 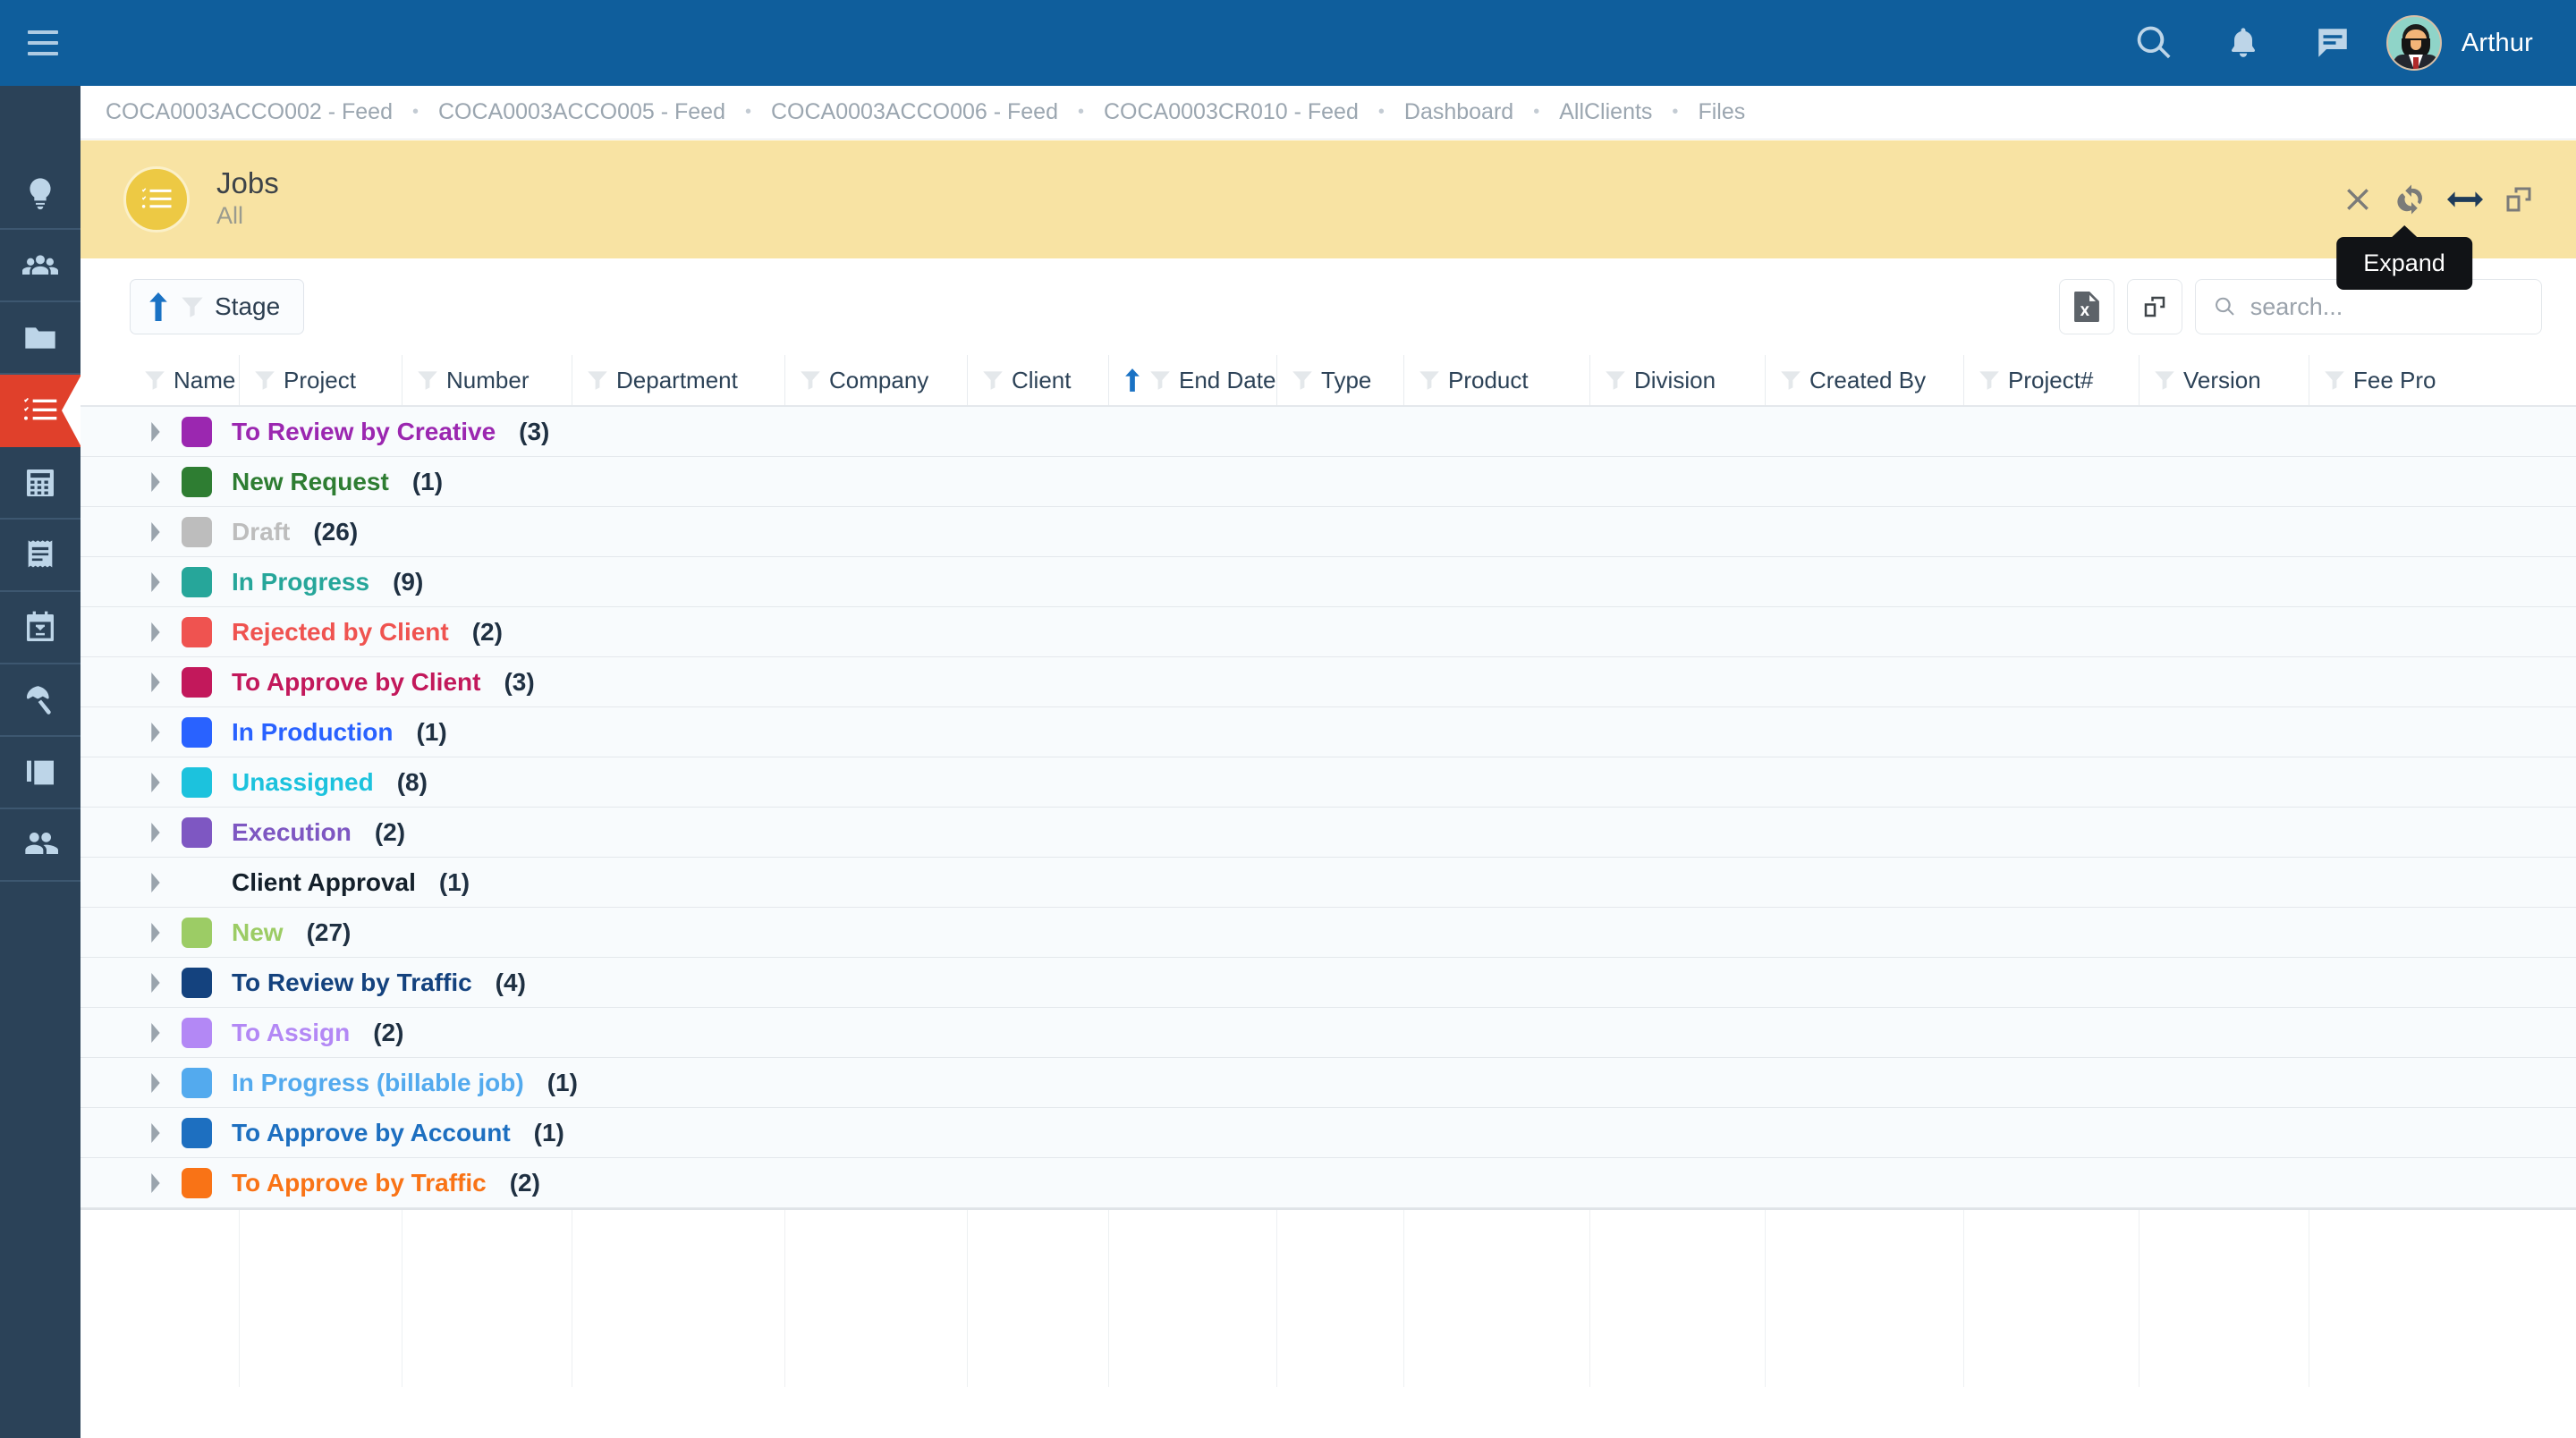 I want to click on group-row: To Approve by Account (1), so click(x=1328, y=1133).